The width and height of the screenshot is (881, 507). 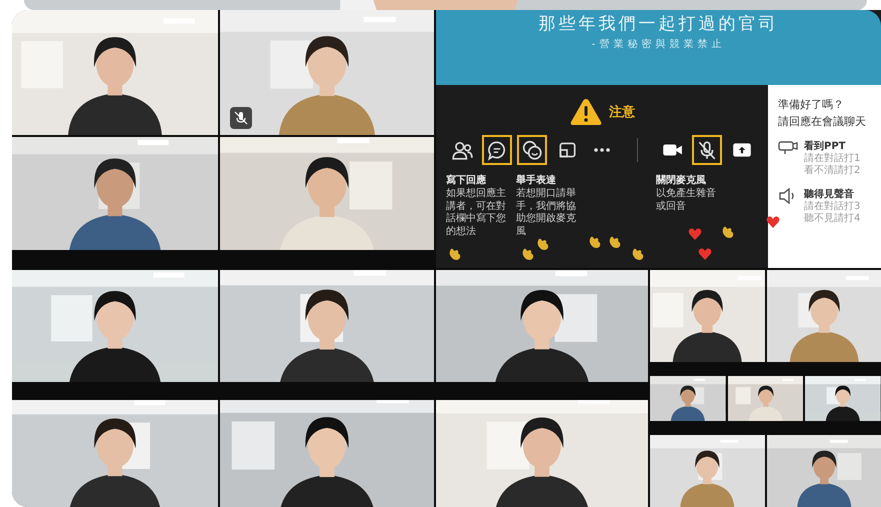 What do you see at coordinates (825, 146) in the screenshot?
I see `panel-item-title: 看到PPT` at bounding box center [825, 146].